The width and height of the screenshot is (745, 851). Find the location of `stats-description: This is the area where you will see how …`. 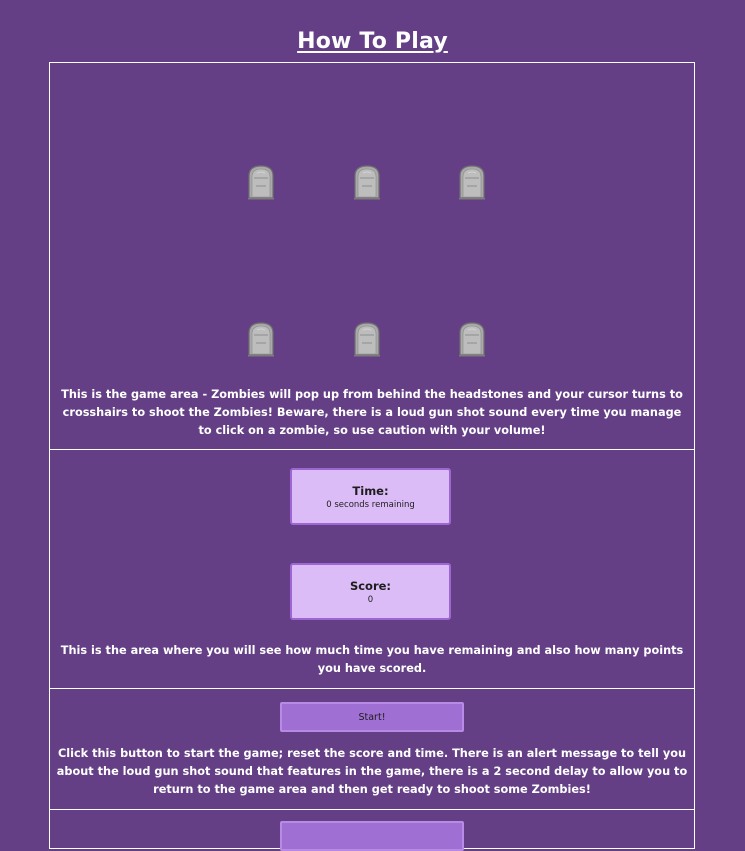

stats-description: This is the area where you will see how … is located at coordinates (372, 659).